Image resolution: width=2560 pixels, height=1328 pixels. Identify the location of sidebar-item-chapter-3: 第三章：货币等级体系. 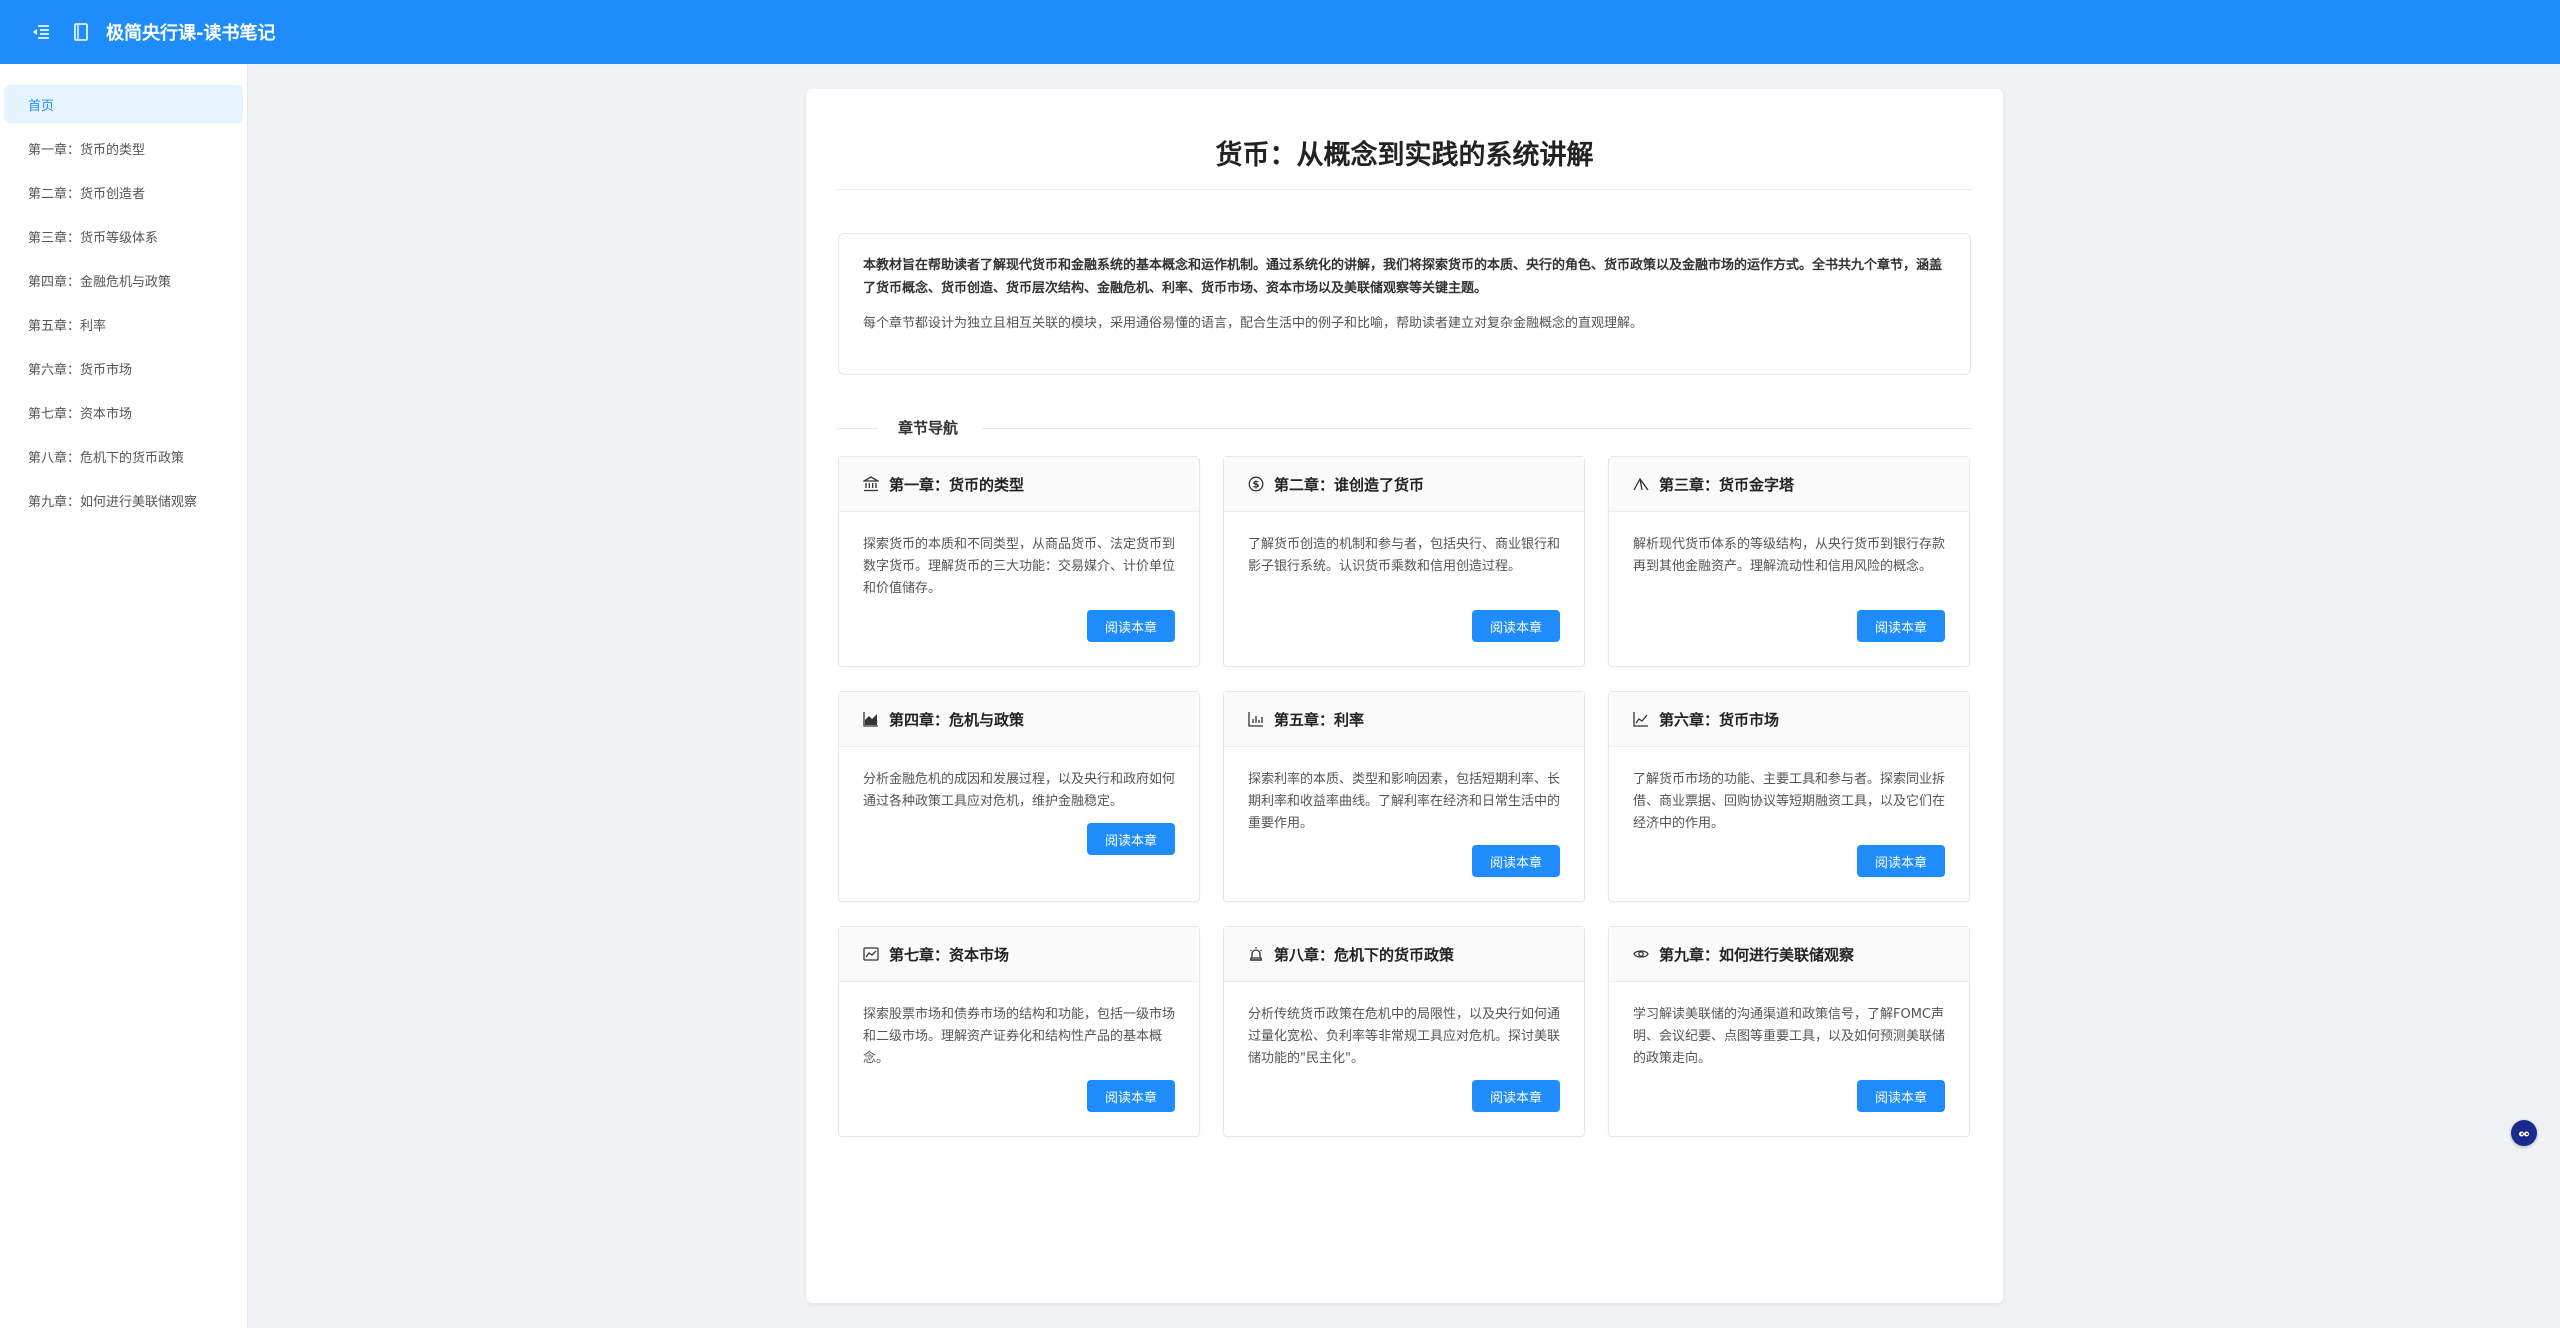
(123, 236).